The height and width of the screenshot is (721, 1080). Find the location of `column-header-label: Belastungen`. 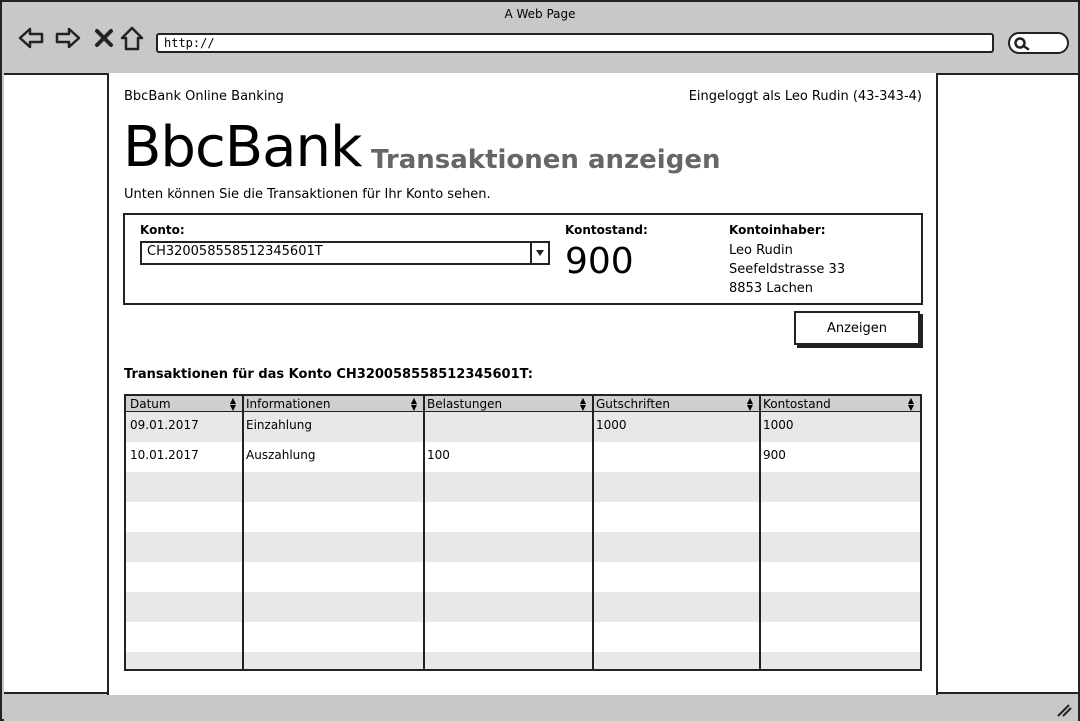

column-header-label: Belastungen is located at coordinates (465, 404).